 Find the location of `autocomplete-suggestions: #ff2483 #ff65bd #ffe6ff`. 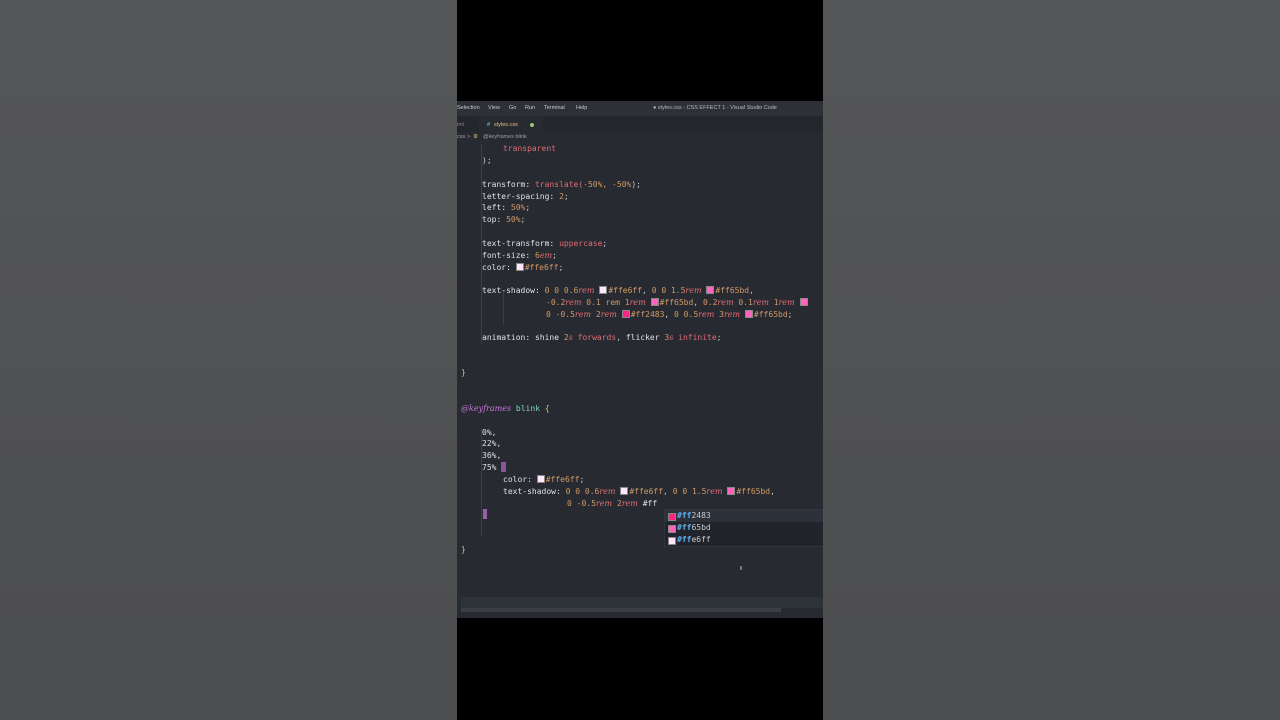

autocomplete-suggestions: #ff2483 #ff65bd #ffe6ff is located at coordinates (743, 528).